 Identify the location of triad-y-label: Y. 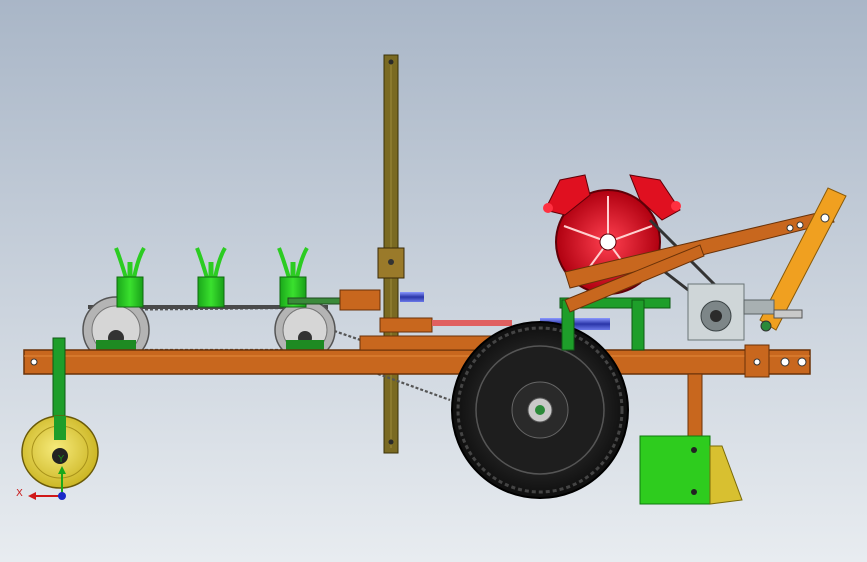
(61, 459).